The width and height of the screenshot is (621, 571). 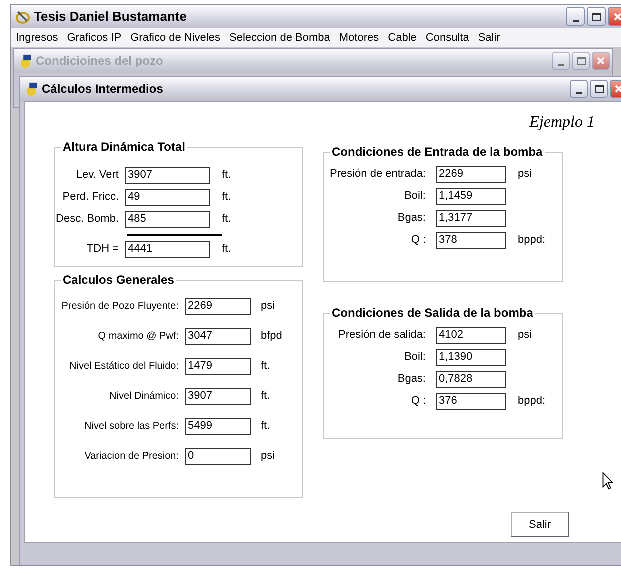 What do you see at coordinates (402, 38) in the screenshot?
I see `menu-item: Cable` at bounding box center [402, 38].